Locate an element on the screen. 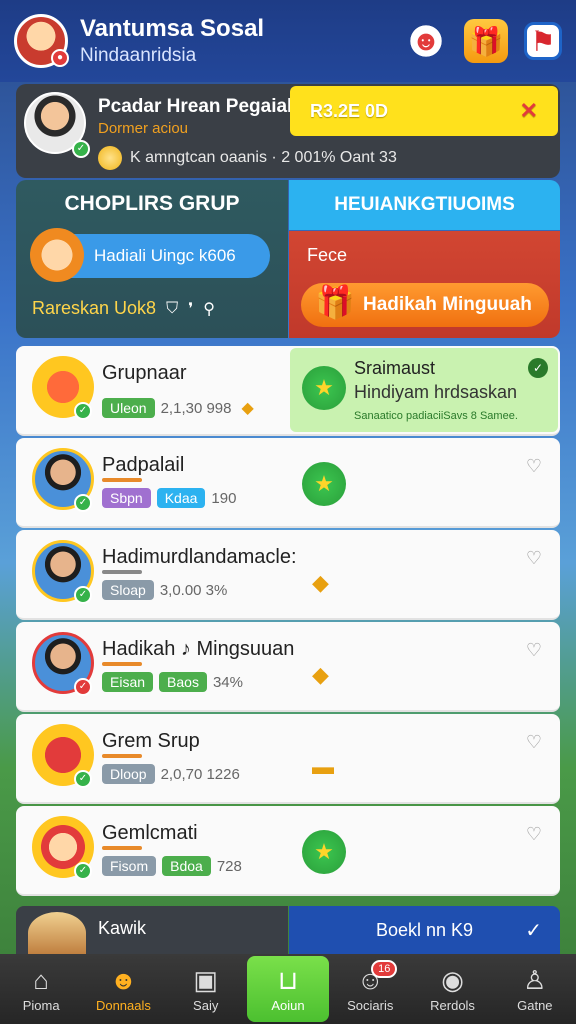  coins-icon: ▬ is located at coordinates (323, 766).